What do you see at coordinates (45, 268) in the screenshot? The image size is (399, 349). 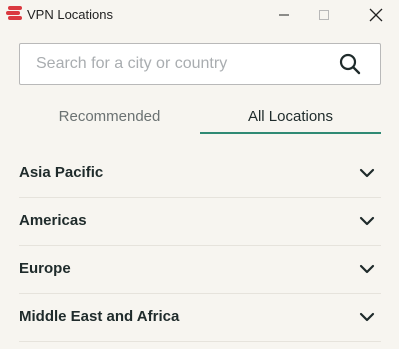 I see `region-label: Europe` at bounding box center [45, 268].